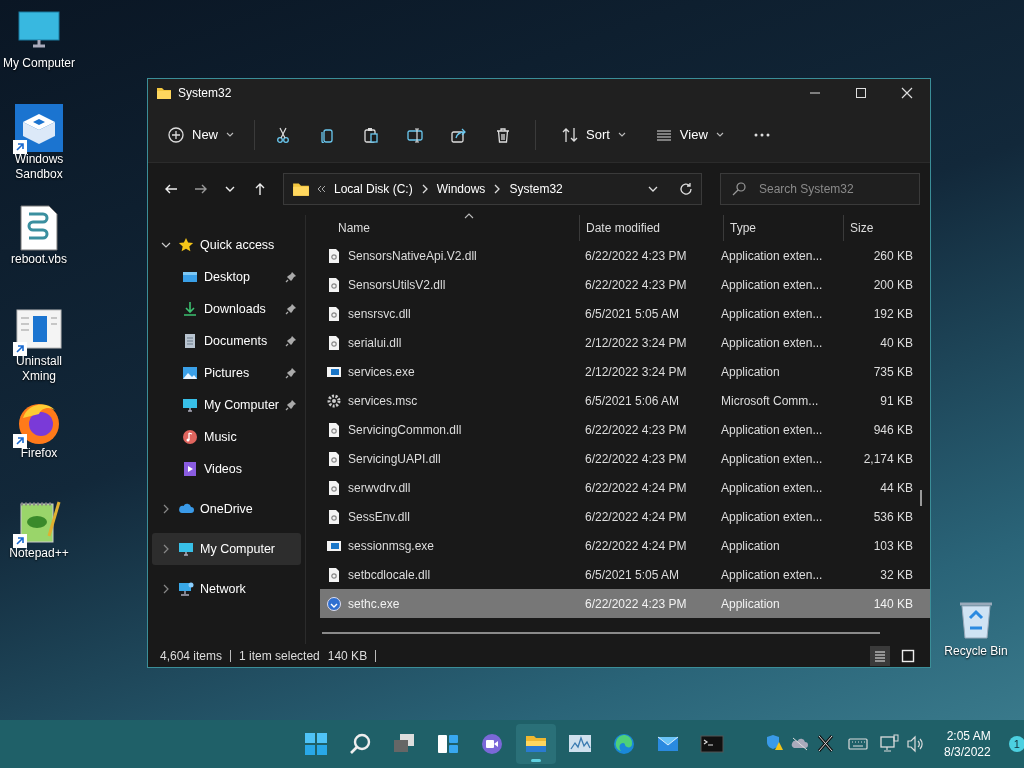  Describe the element at coordinates (893, 430) in the screenshot. I see `file-size: 946 KB` at that location.